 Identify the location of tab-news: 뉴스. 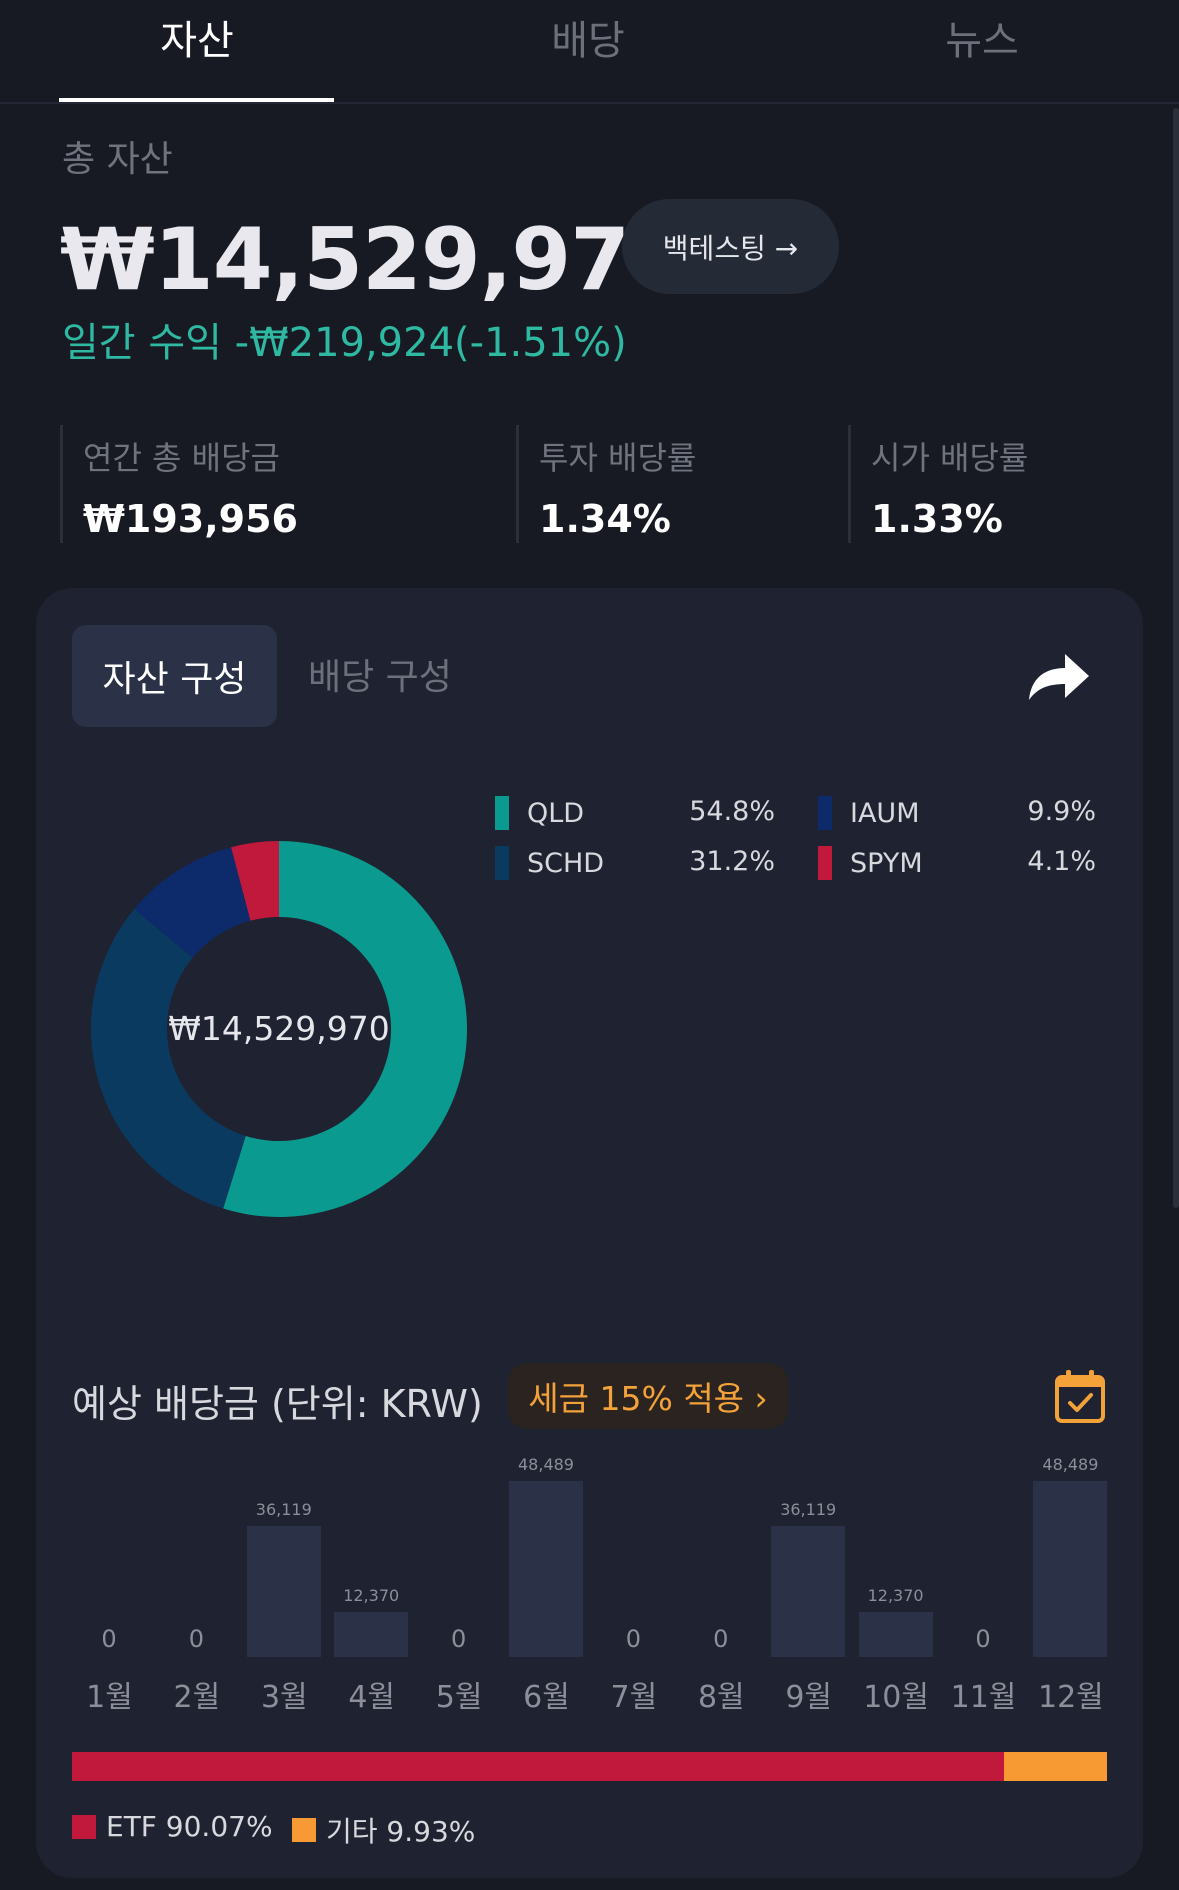
(982, 37).